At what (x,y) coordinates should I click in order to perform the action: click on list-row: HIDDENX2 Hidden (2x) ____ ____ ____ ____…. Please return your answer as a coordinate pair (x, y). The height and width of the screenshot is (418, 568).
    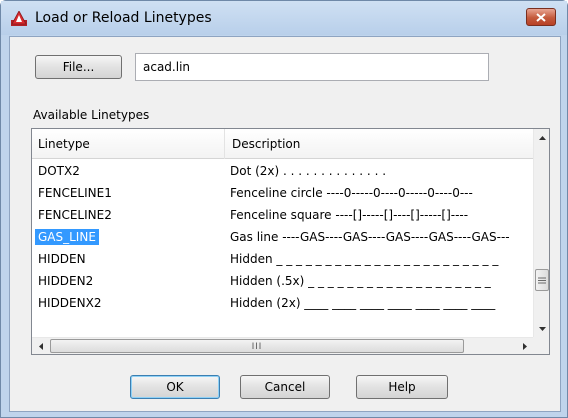
    Looking at the image, I should click on (282, 303).